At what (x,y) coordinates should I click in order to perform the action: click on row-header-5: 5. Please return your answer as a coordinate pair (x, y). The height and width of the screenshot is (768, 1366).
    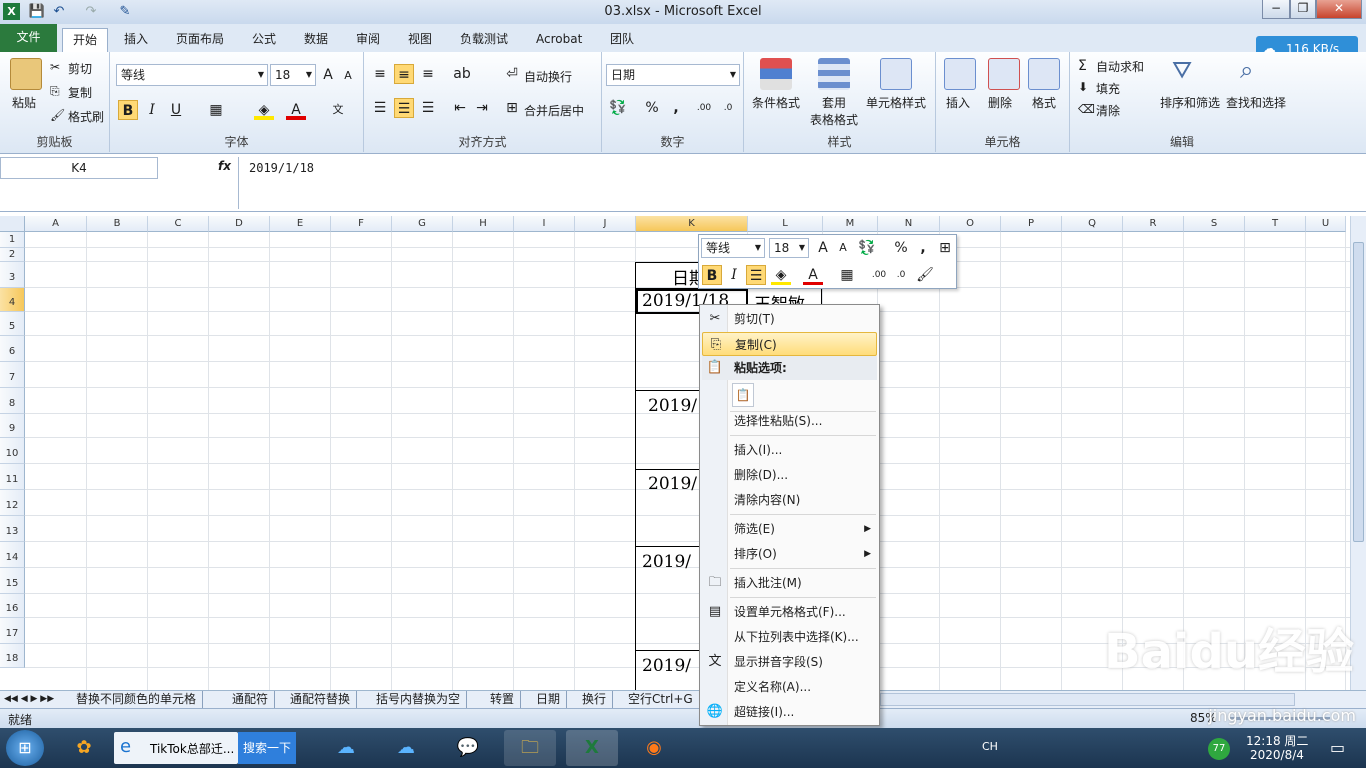
    Looking at the image, I should click on (12, 324).